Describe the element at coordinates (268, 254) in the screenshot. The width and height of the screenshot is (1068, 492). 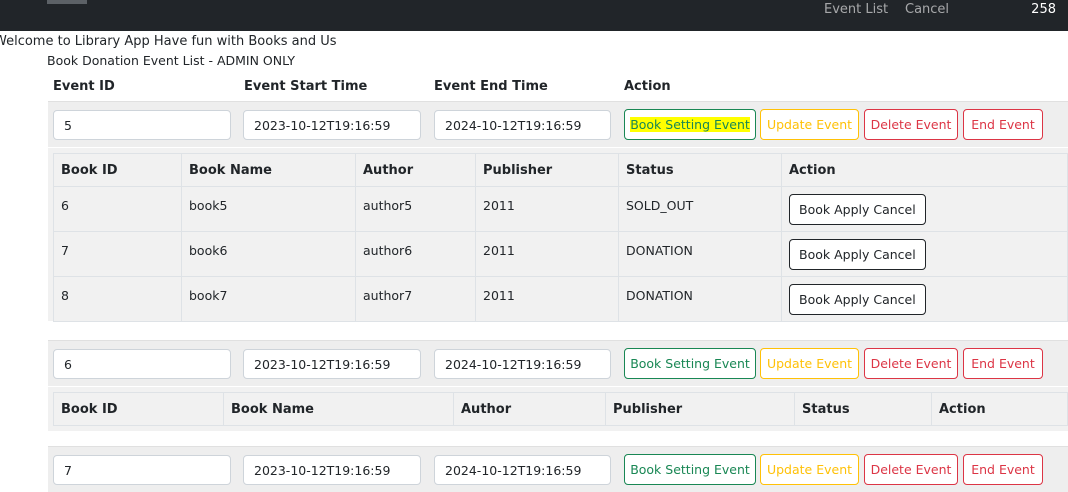
I see `book-name-cell: book6` at that location.